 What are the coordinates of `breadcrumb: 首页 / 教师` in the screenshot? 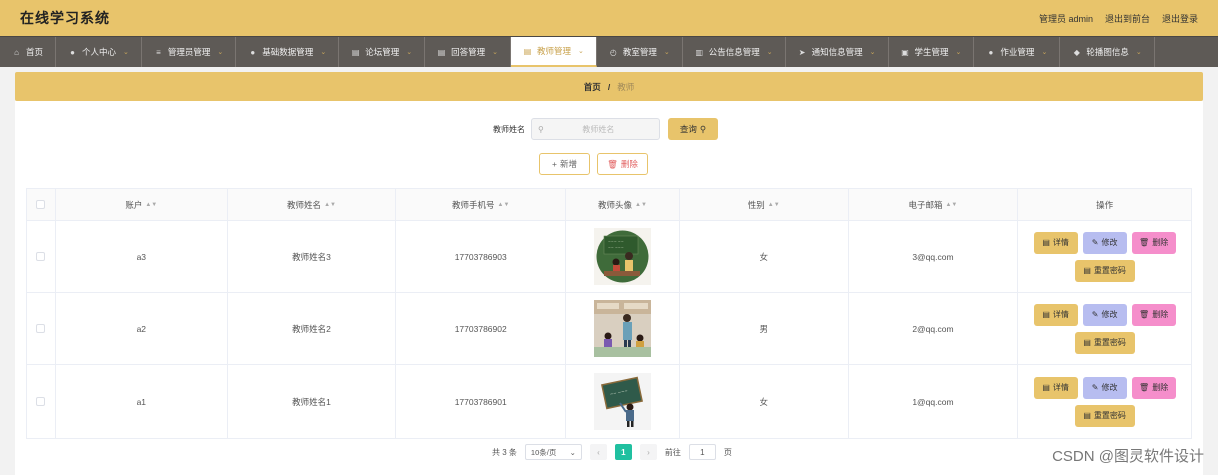 It's located at (609, 86).